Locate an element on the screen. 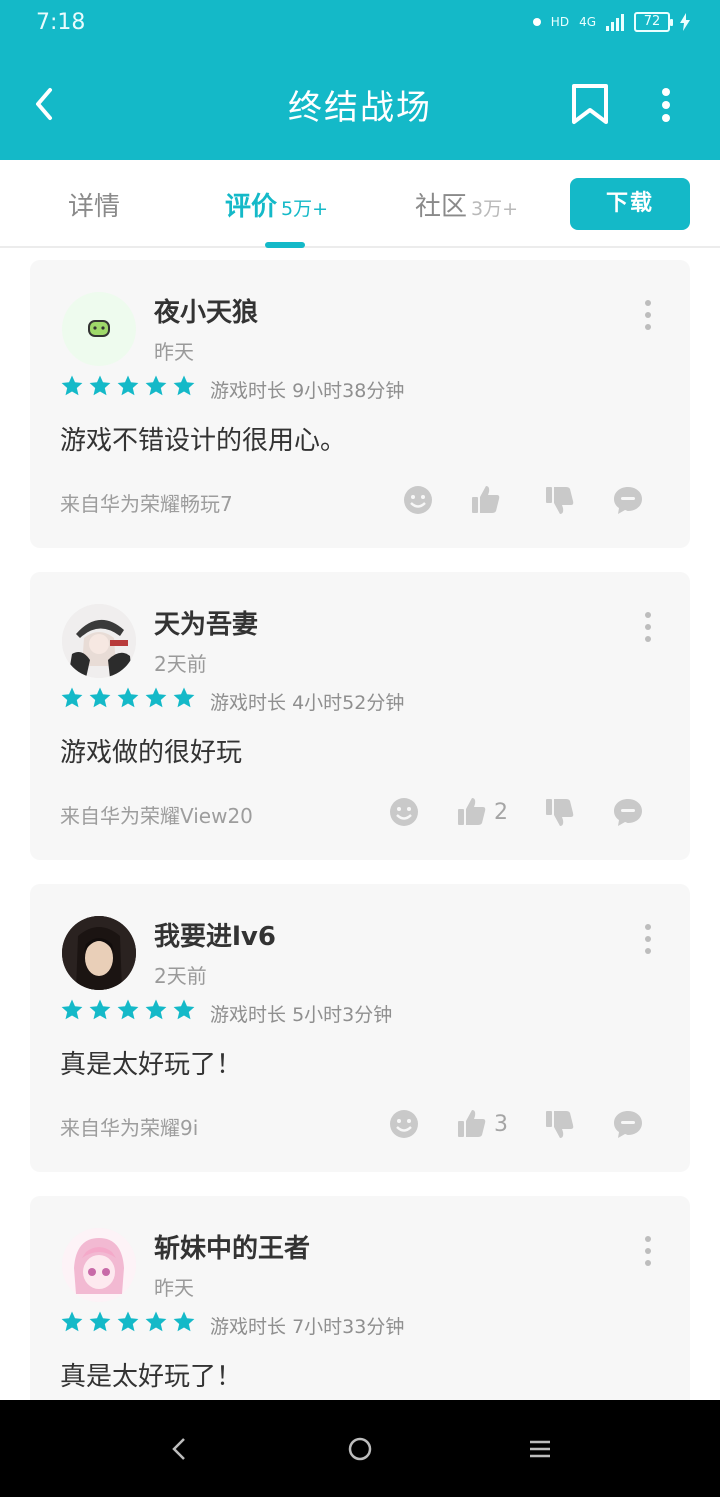  tab-reviews-count: 5万+ is located at coordinates (305, 209).